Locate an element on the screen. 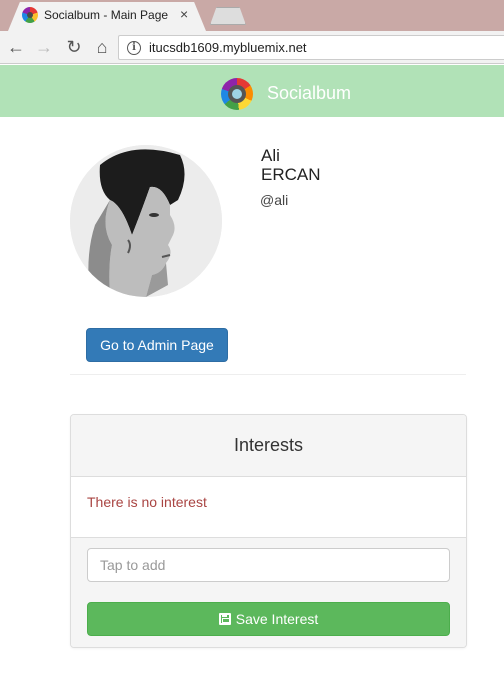 The height and width of the screenshot is (684, 504). divider is located at coordinates (268, 374).